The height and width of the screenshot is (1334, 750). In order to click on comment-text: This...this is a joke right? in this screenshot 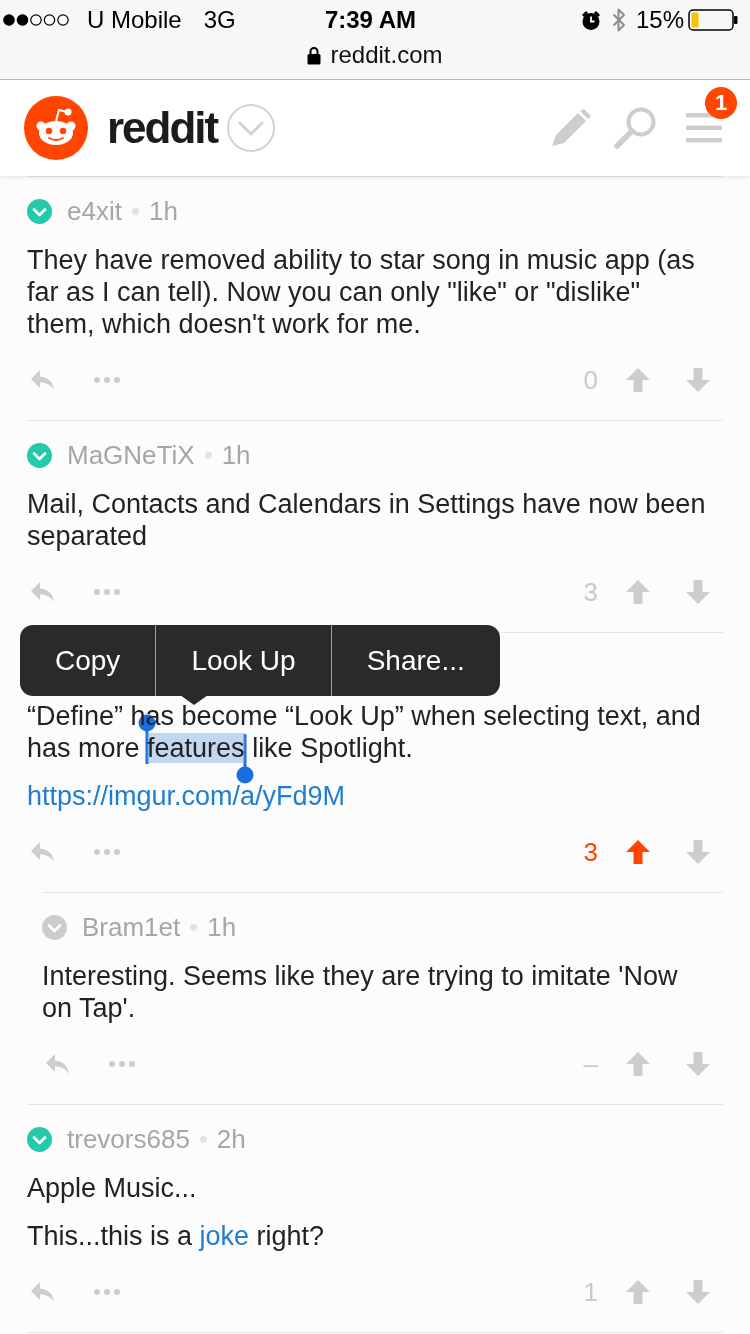, I will do `click(176, 1236)`.